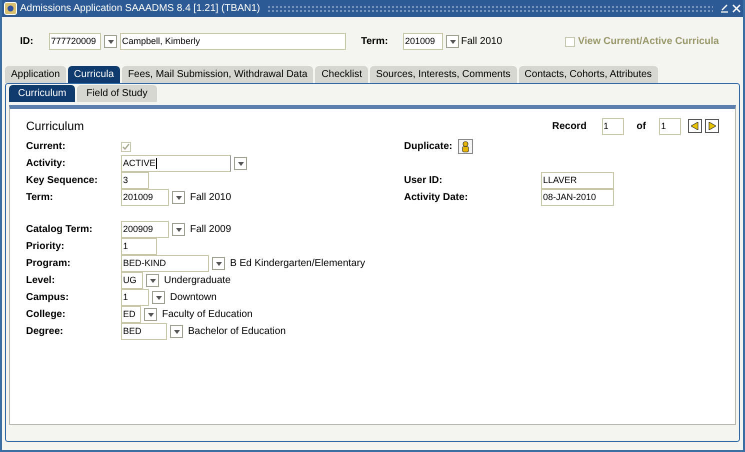  I want to click on record-label: Record, so click(569, 127).